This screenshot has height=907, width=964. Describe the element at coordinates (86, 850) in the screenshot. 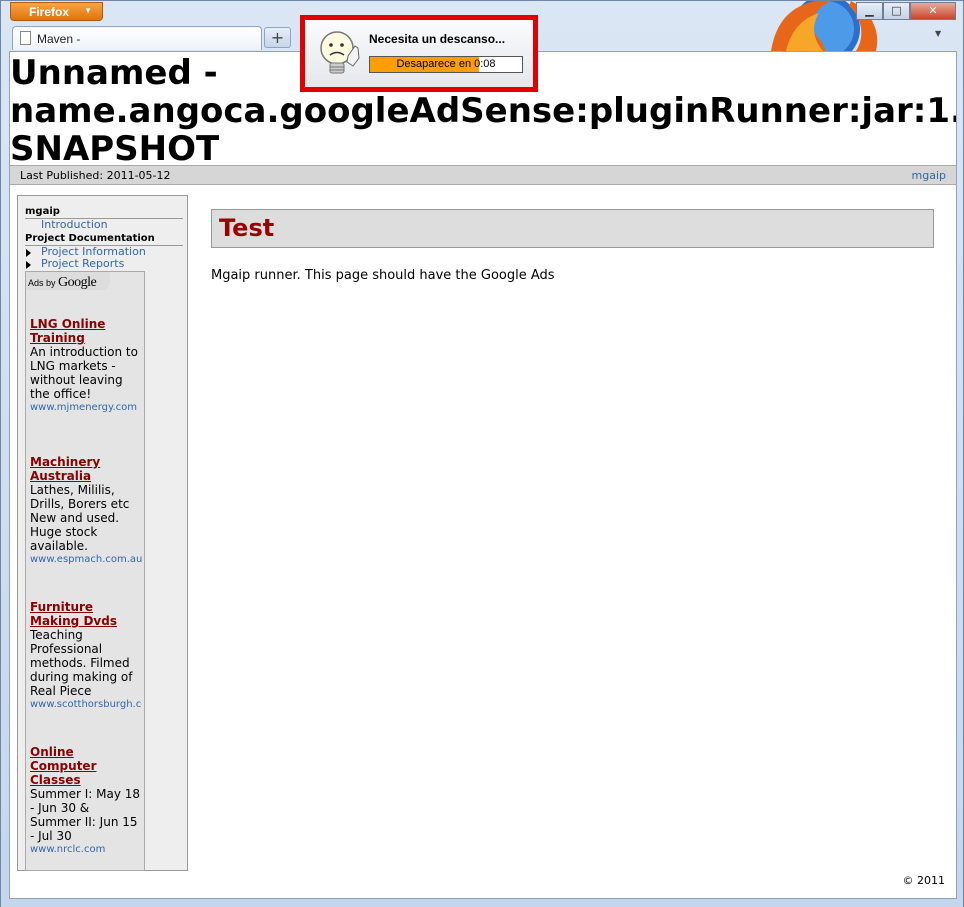

I see `ad-url-link: www.nrclc.com` at that location.